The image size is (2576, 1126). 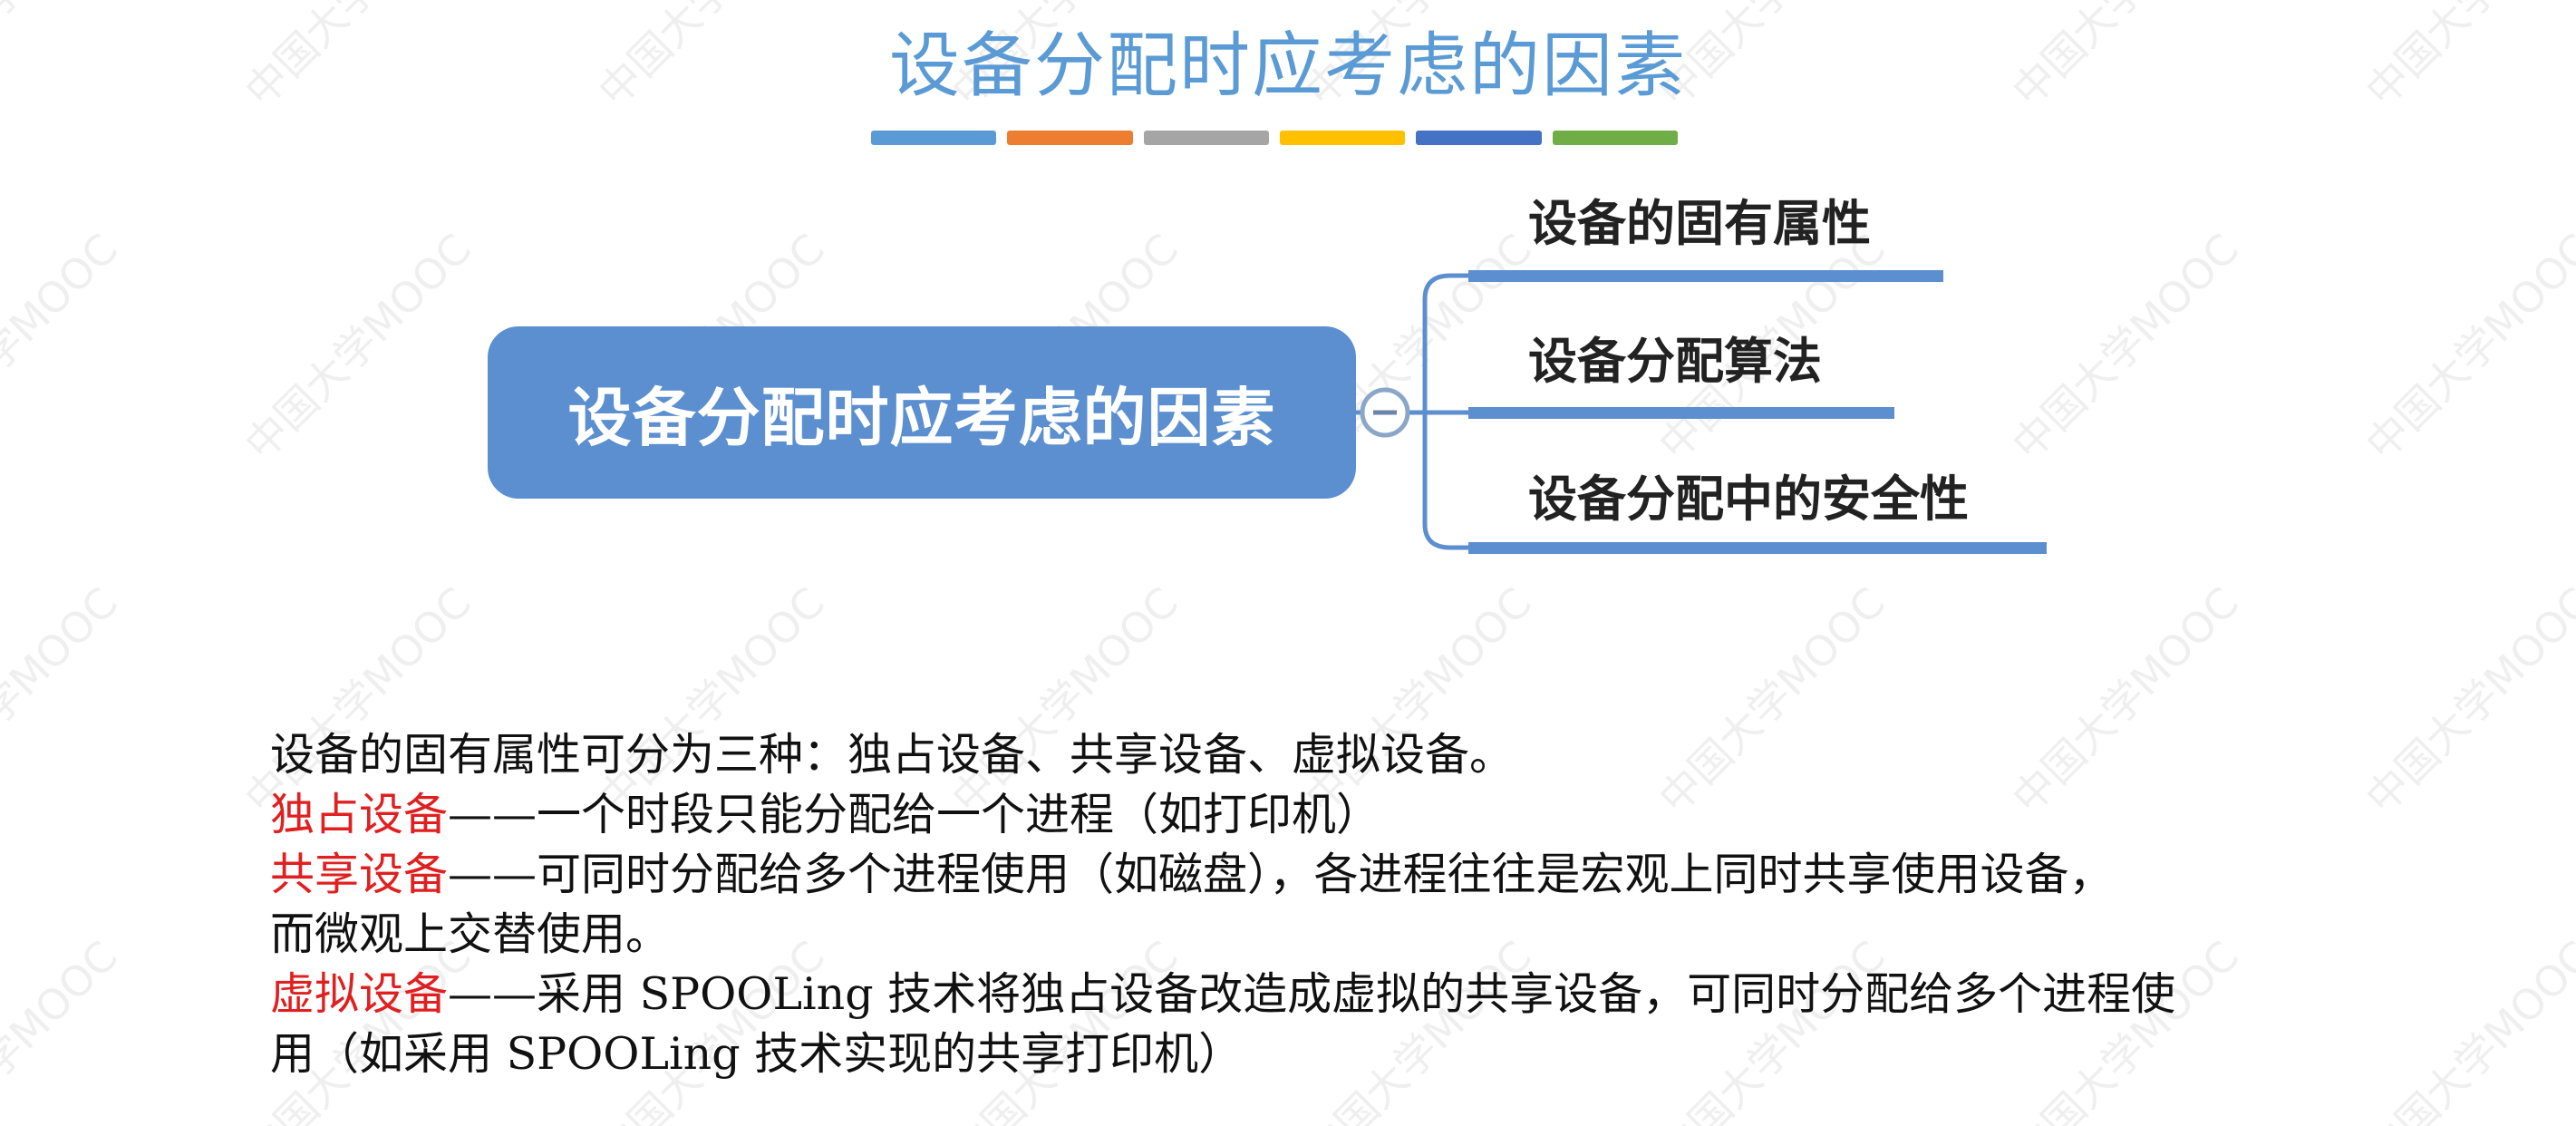 What do you see at coordinates (359, 874) in the screenshot?
I see `shared-device-term: 共享设备` at bounding box center [359, 874].